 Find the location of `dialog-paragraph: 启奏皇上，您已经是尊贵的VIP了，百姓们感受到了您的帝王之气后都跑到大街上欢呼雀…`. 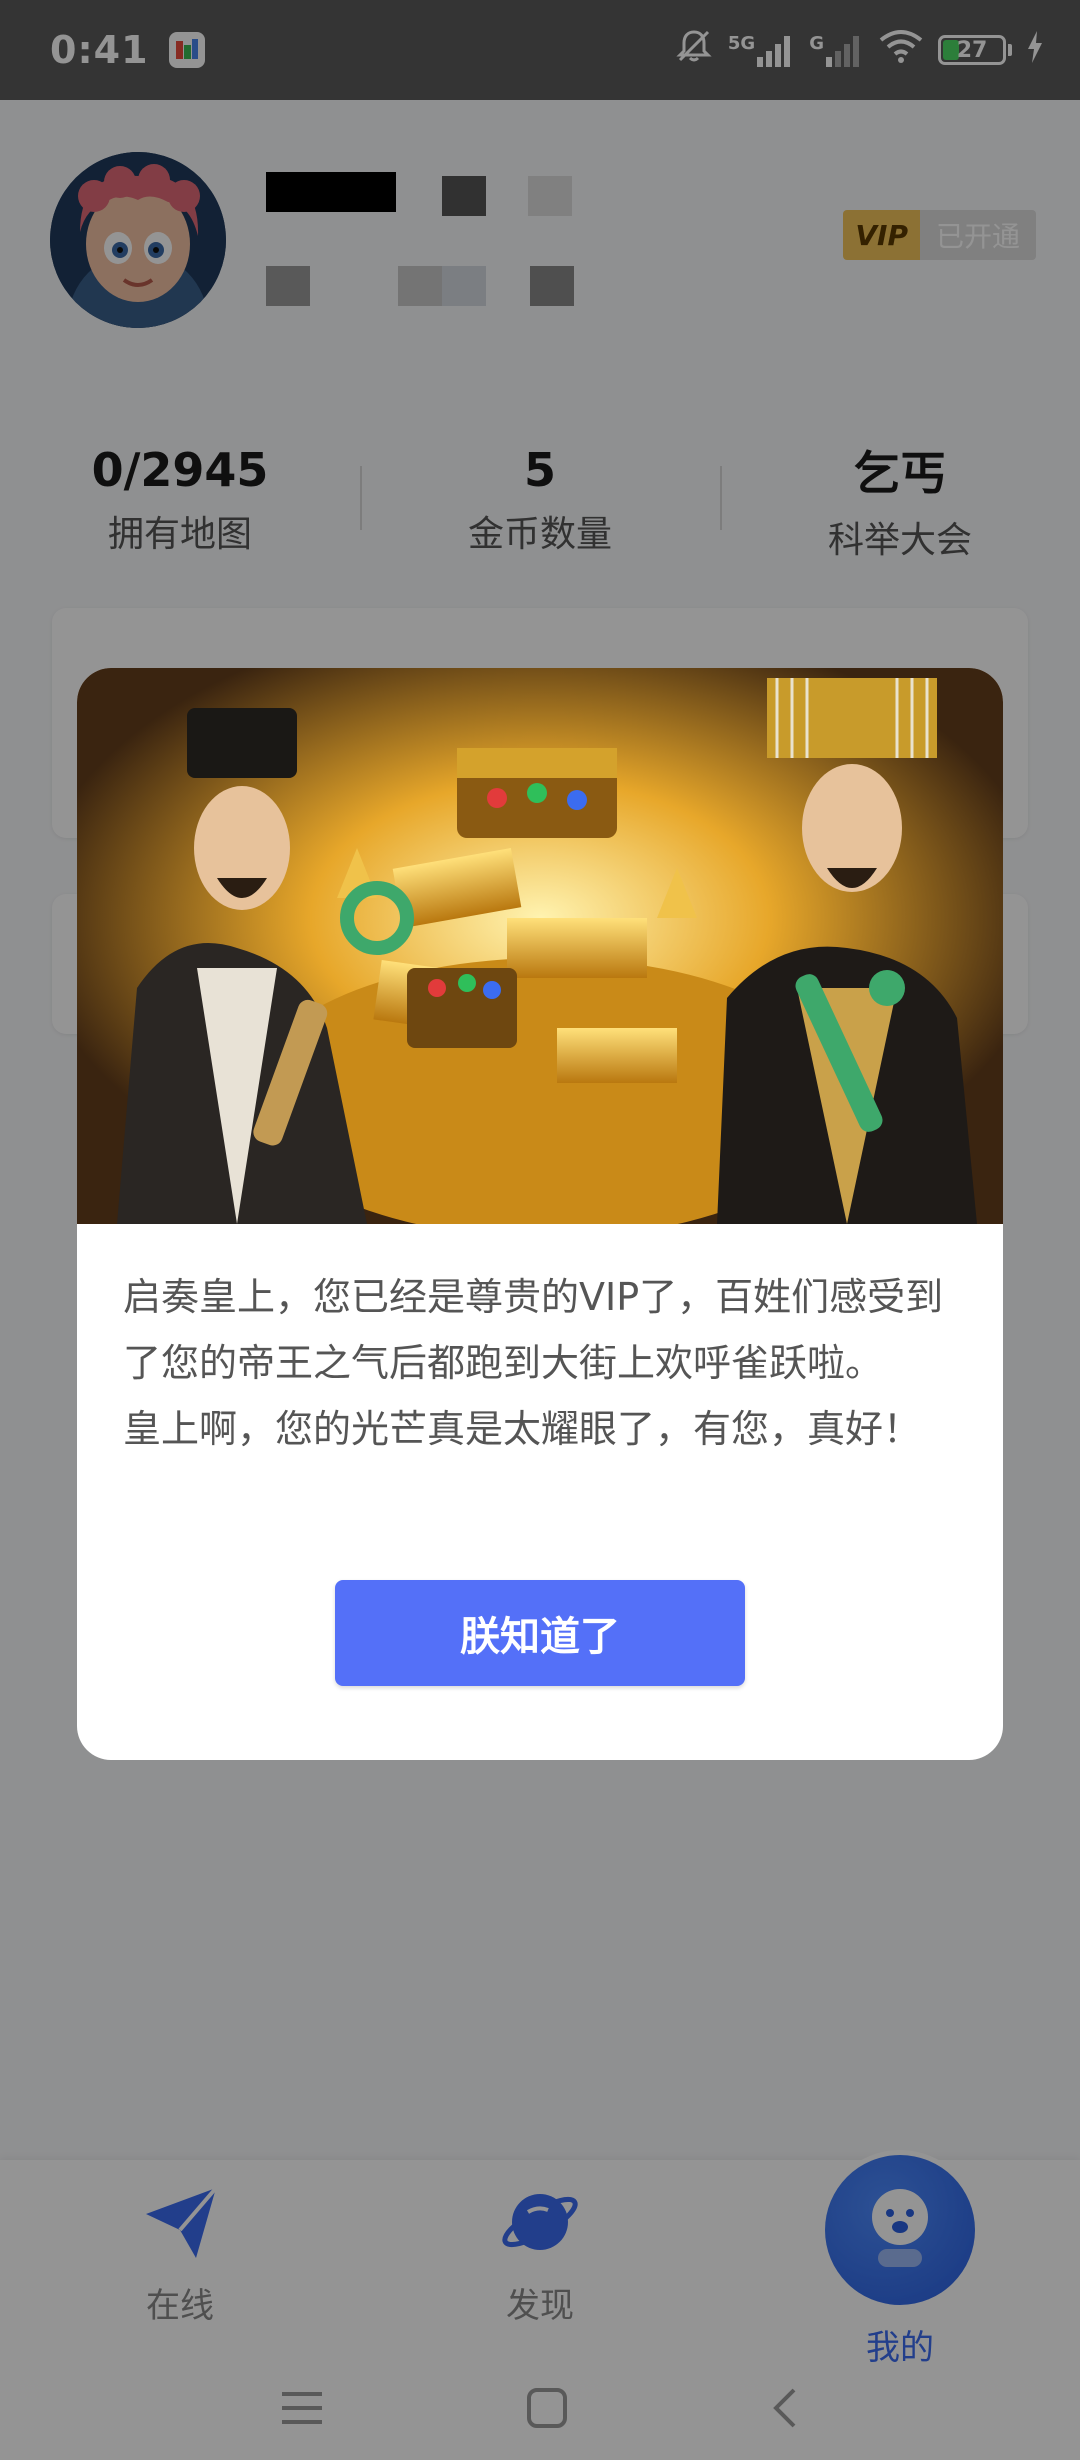

dialog-paragraph: 启奏皇上，您已经是尊贵的VIP了，百姓们感受到了您的帝王之气后都跑到大街上欢呼雀… is located at coordinates (533, 1330).